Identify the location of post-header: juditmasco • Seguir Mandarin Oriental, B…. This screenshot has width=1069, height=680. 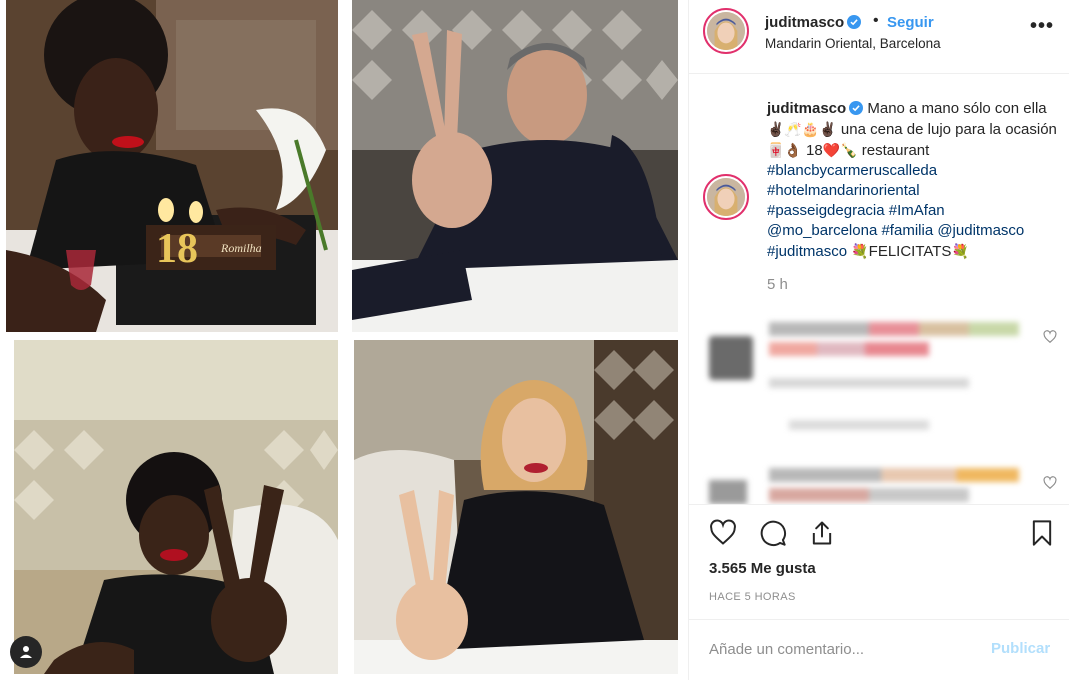
(879, 37).